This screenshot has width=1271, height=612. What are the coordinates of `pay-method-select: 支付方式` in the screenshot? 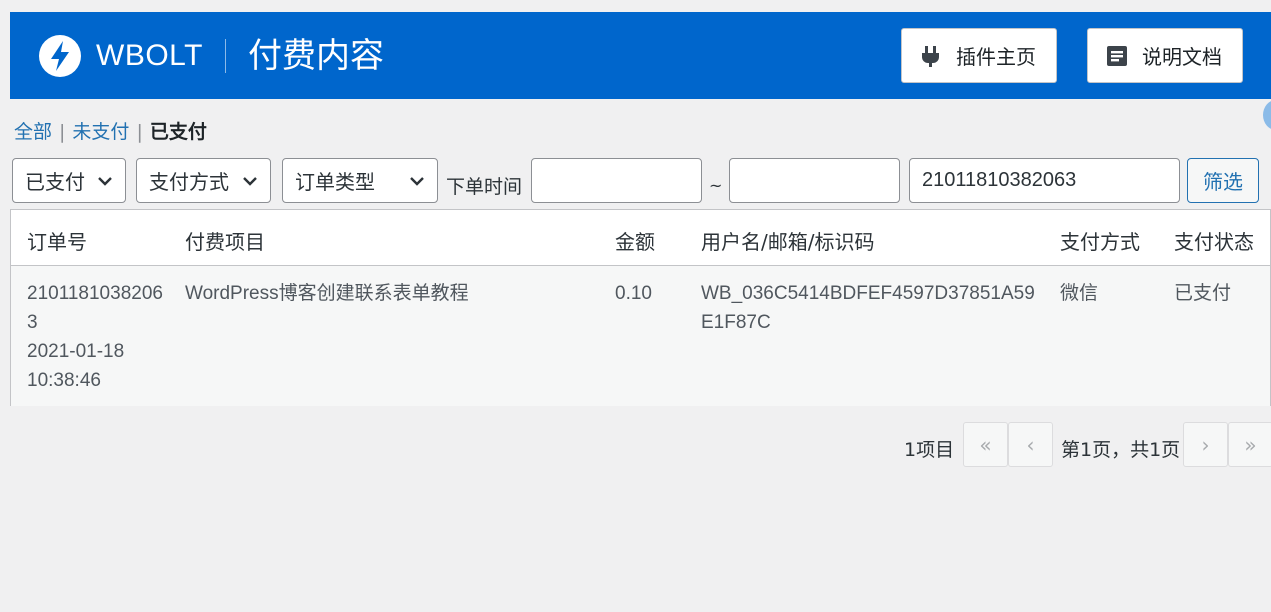 It's located at (203, 180).